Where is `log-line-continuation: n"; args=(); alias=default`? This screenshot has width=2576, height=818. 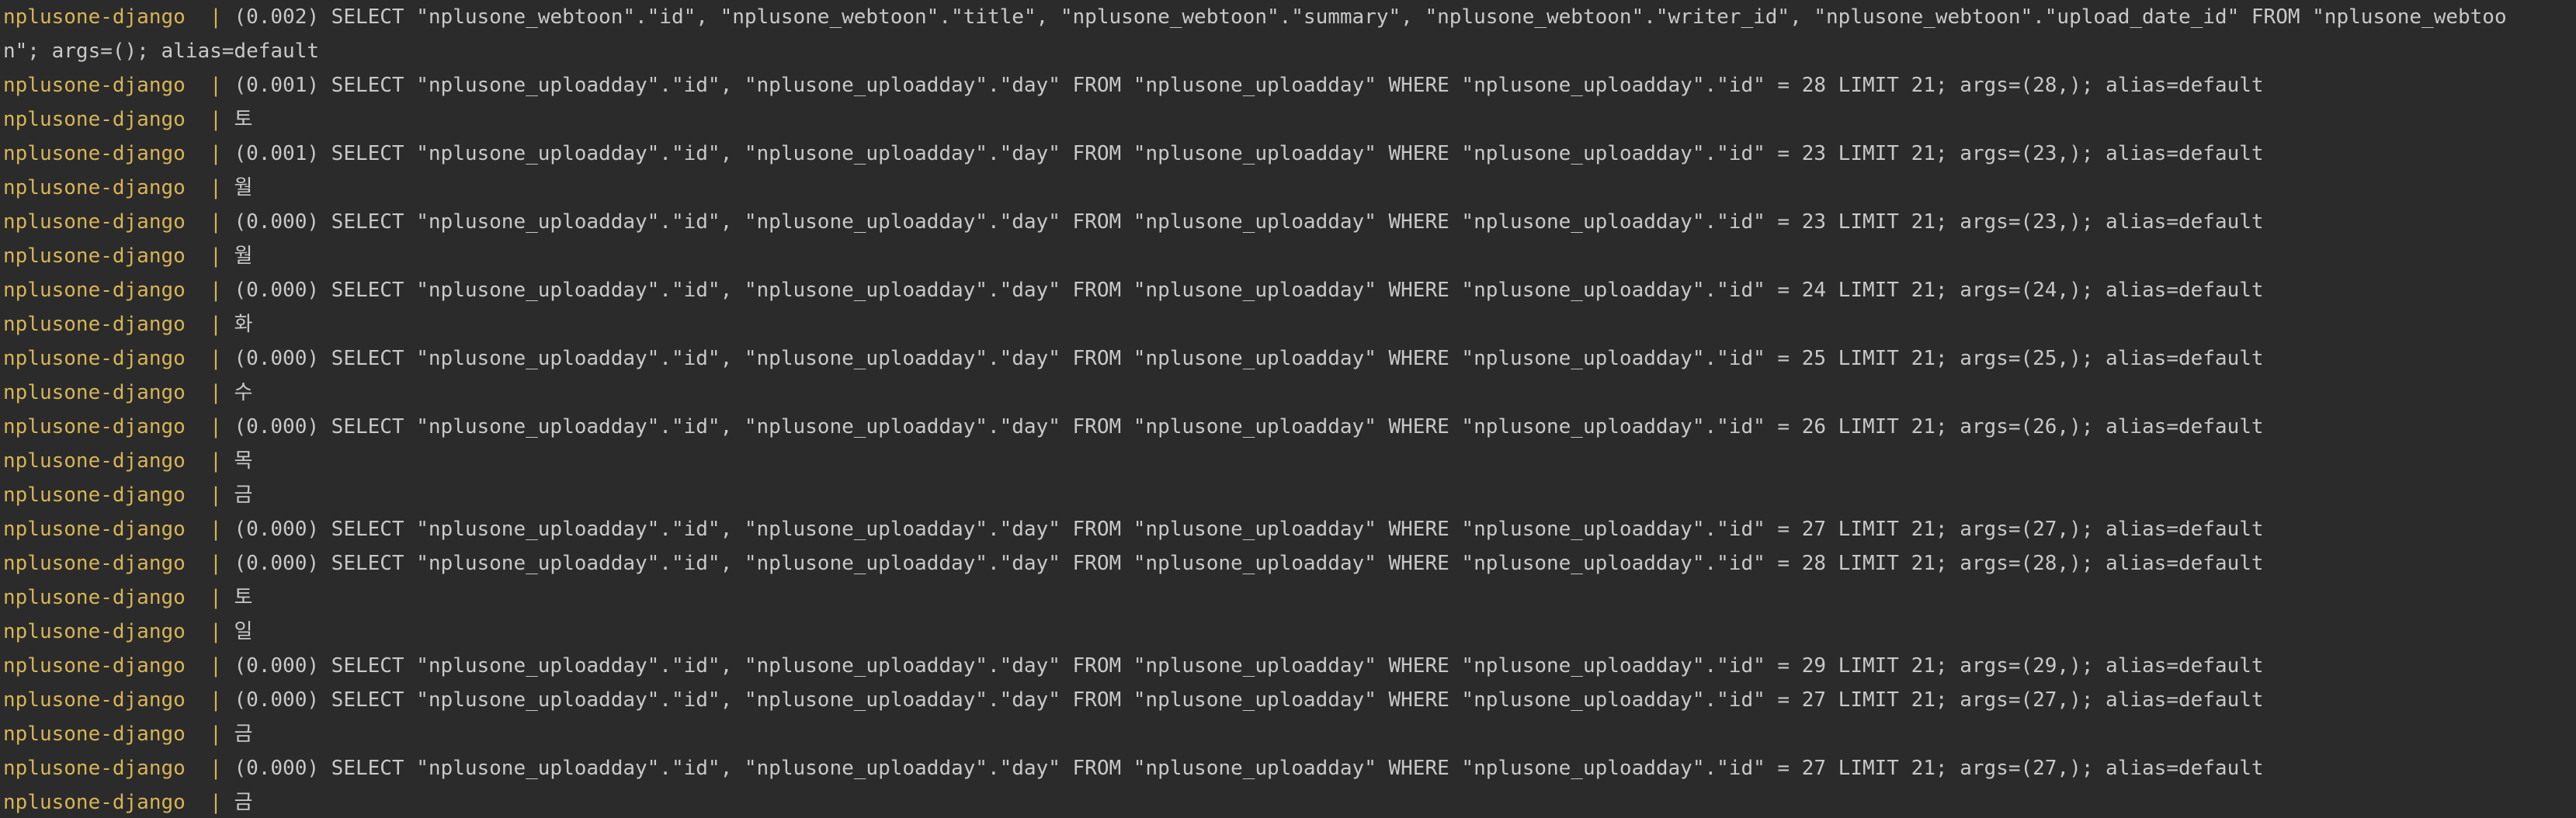
log-line-continuation: n"; args=(); alias=default is located at coordinates (1289, 51).